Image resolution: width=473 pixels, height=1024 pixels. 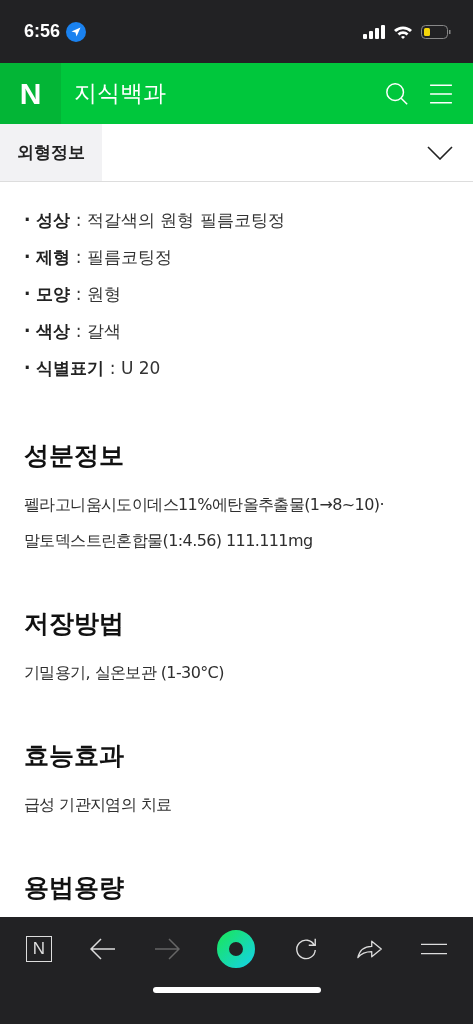 I want to click on appearance-item: · 성상 : 적갈색의 원형 필름코팅정, so click(x=155, y=220).